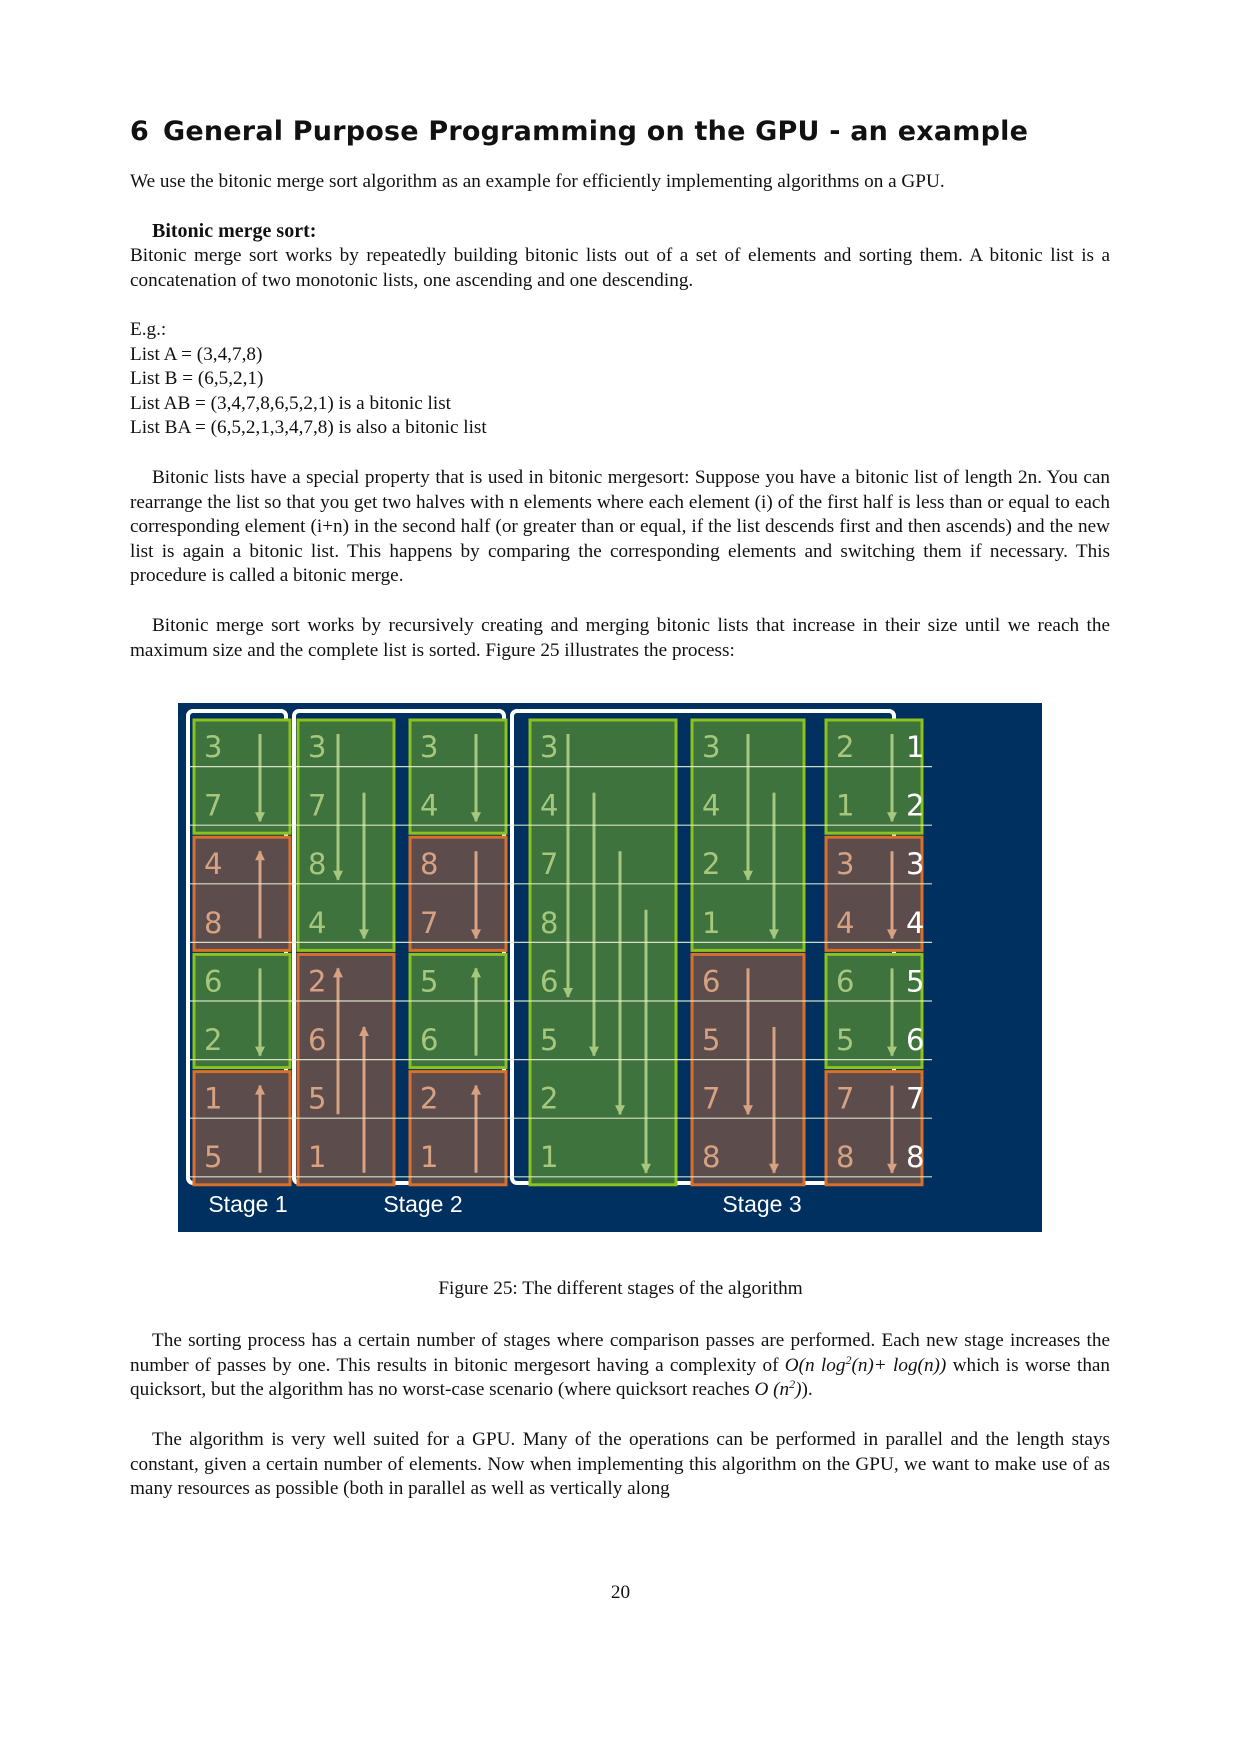 Image resolution: width=1241 pixels, height=1754 pixels. What do you see at coordinates (422, 1204) in the screenshot?
I see `stage-label: Stage 2` at bounding box center [422, 1204].